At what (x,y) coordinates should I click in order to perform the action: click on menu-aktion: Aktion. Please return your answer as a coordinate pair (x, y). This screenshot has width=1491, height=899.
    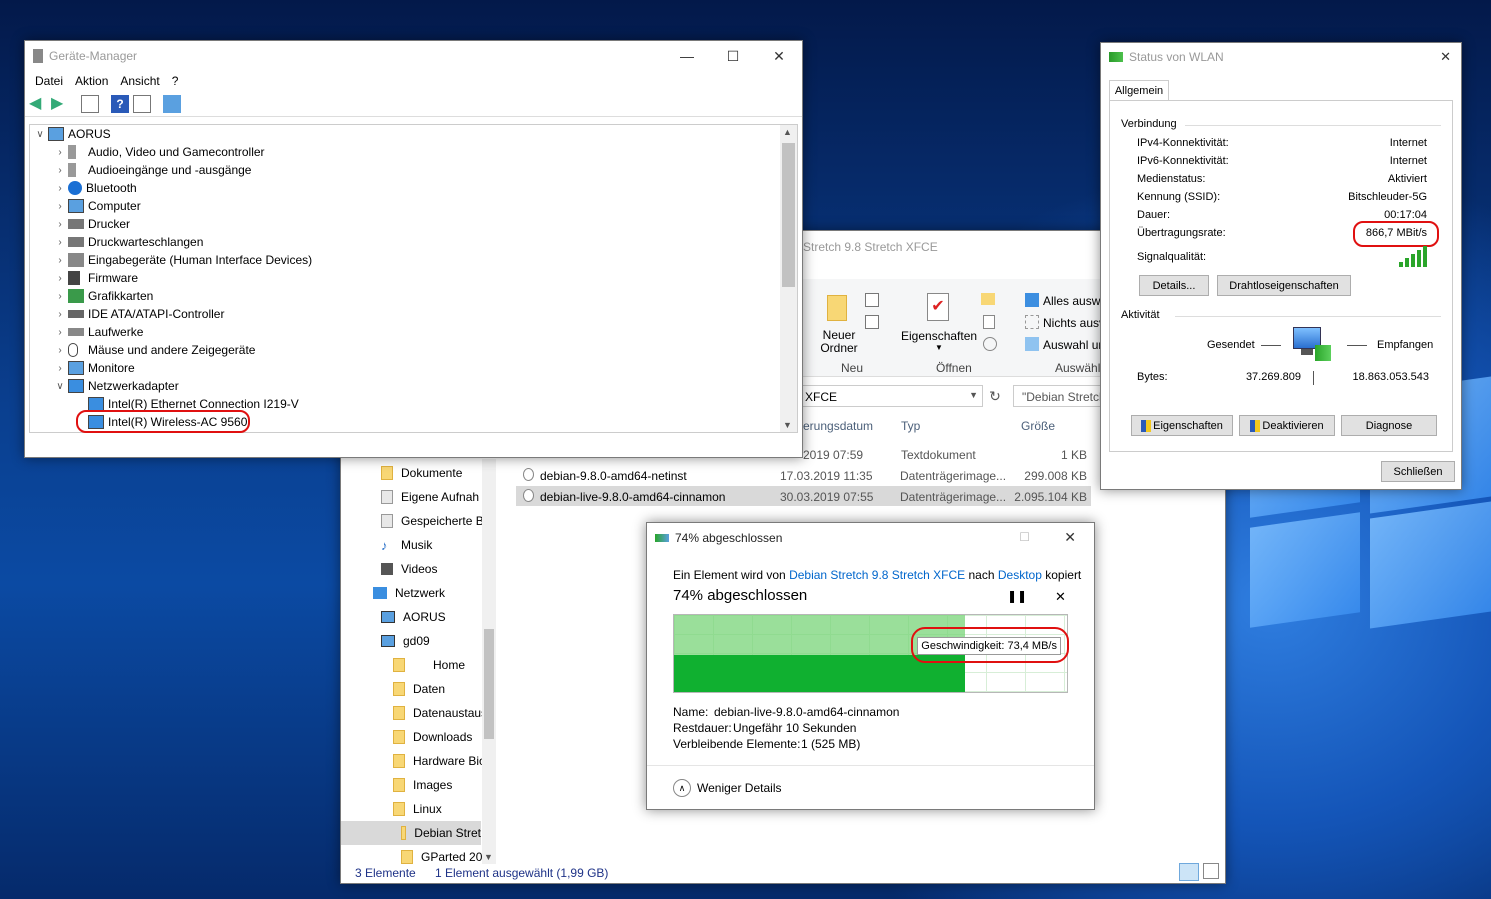
    Looking at the image, I should click on (91, 81).